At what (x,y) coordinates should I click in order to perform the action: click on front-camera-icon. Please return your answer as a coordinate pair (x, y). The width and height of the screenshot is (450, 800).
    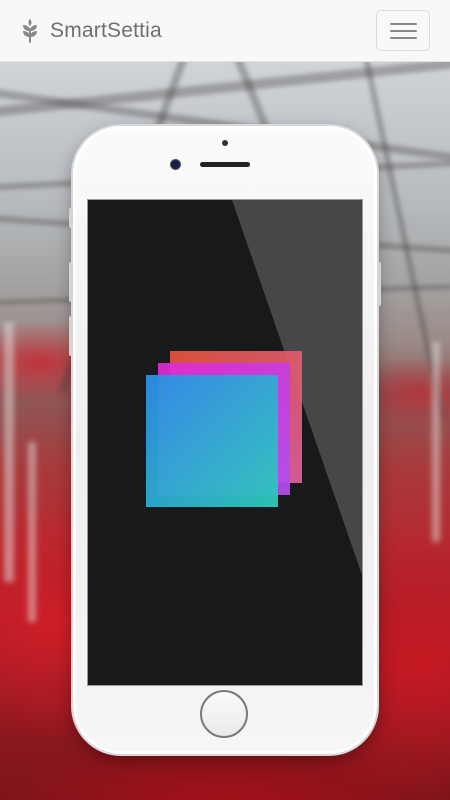
    Looking at the image, I should click on (175, 164).